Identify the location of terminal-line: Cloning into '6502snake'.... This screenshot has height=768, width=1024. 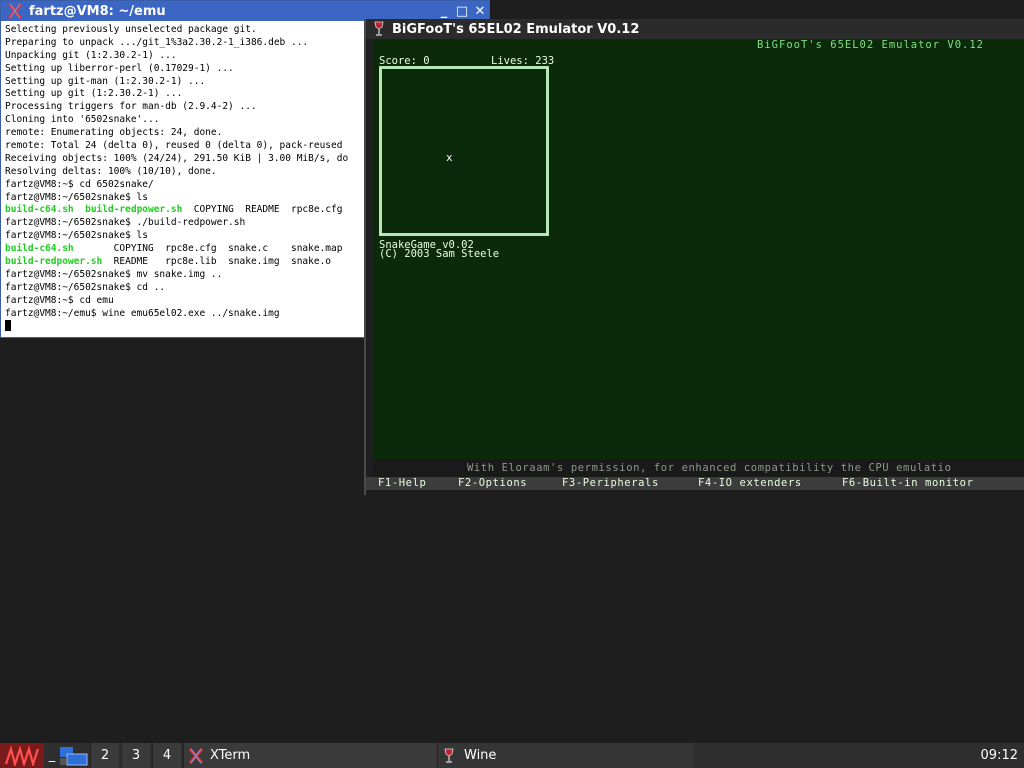
(184, 120).